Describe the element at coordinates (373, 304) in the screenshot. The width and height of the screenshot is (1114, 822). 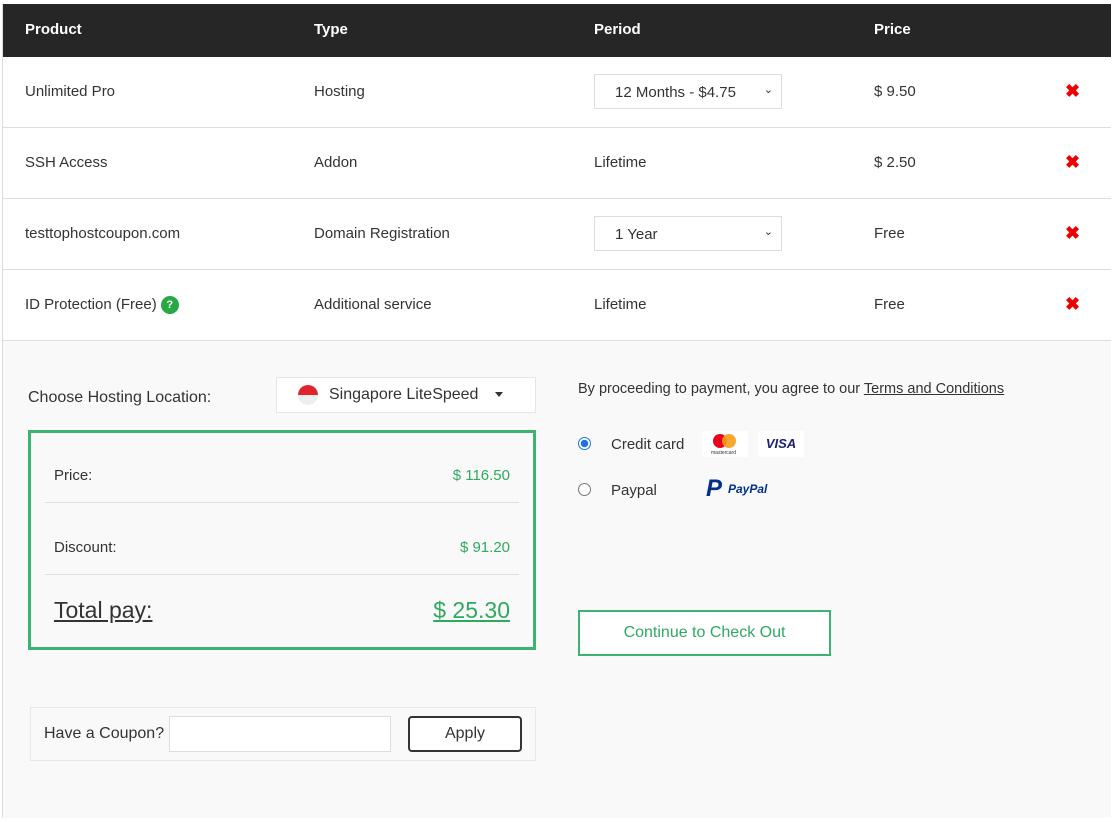
I see `product-type: Additional service` at that location.